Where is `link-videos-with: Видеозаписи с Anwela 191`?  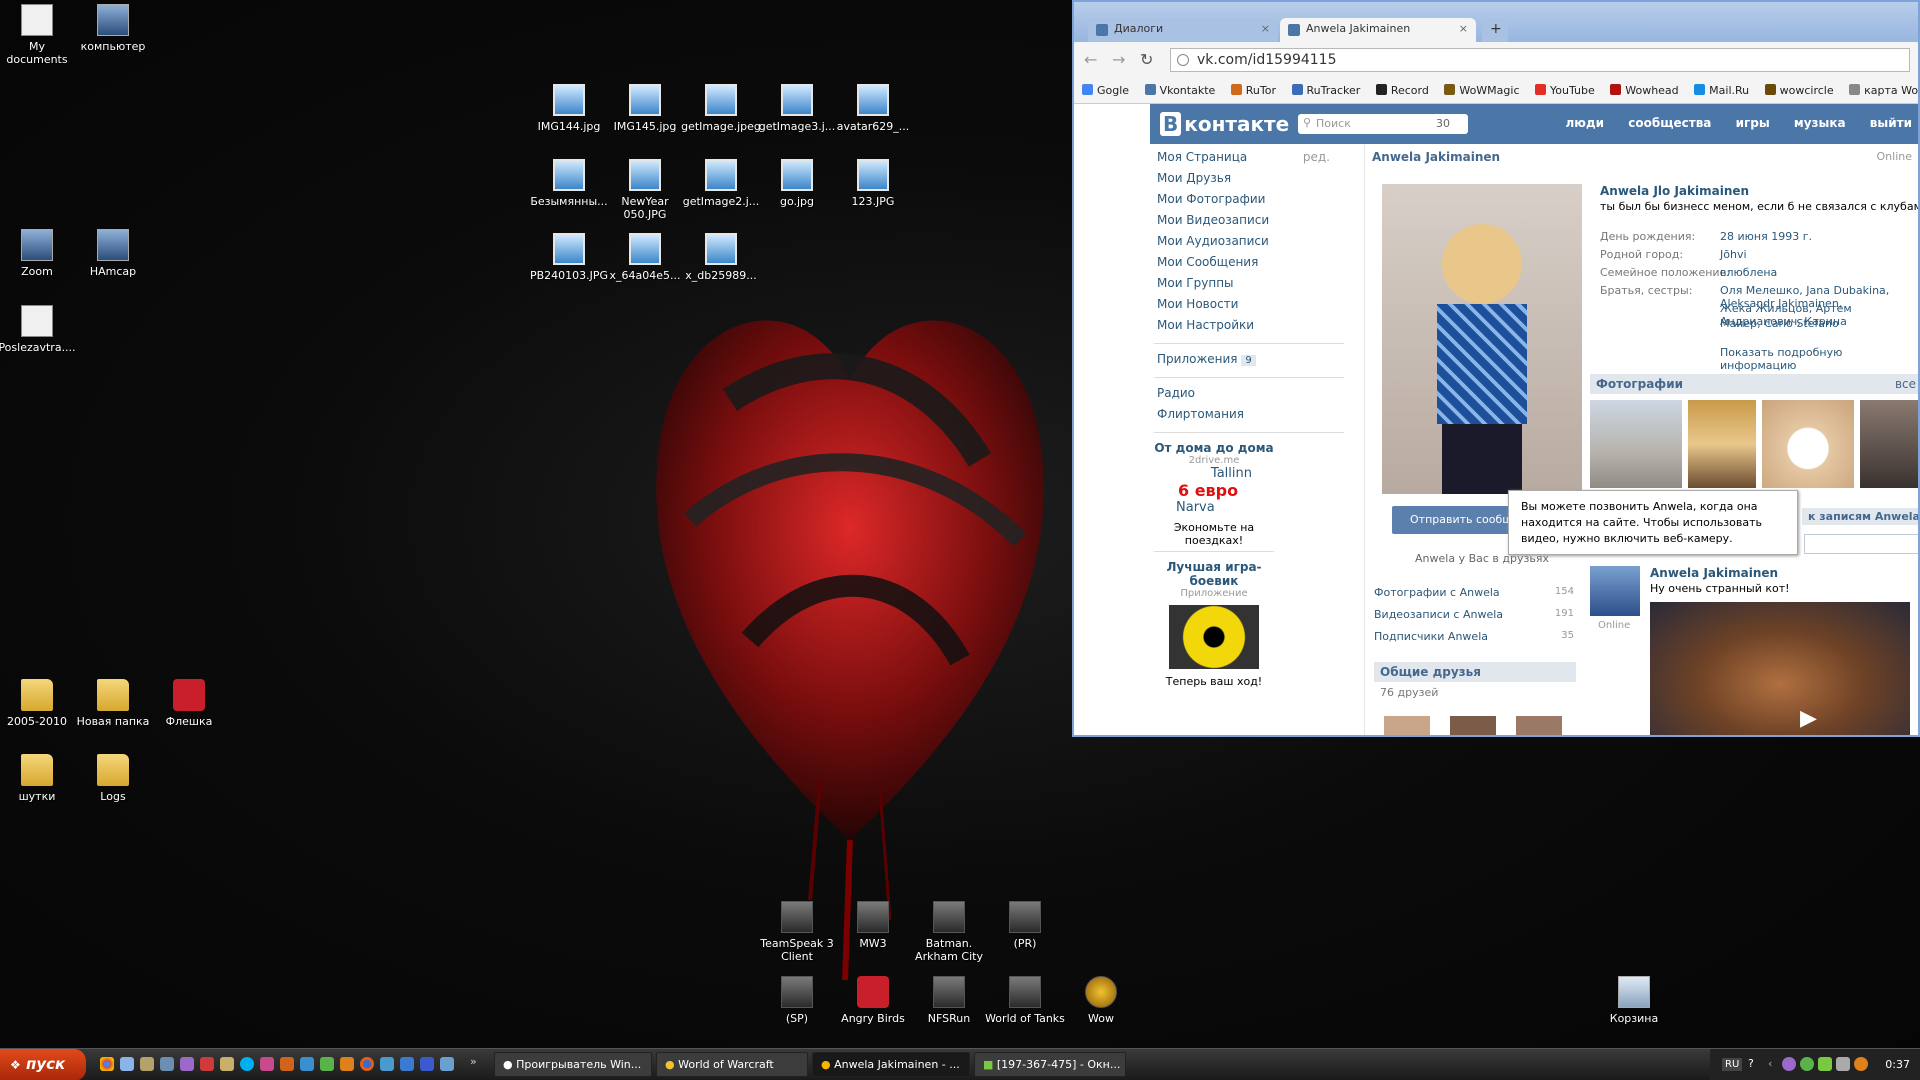 link-videos-with: Видеозаписи с Anwela 191 is located at coordinates (1474, 619).